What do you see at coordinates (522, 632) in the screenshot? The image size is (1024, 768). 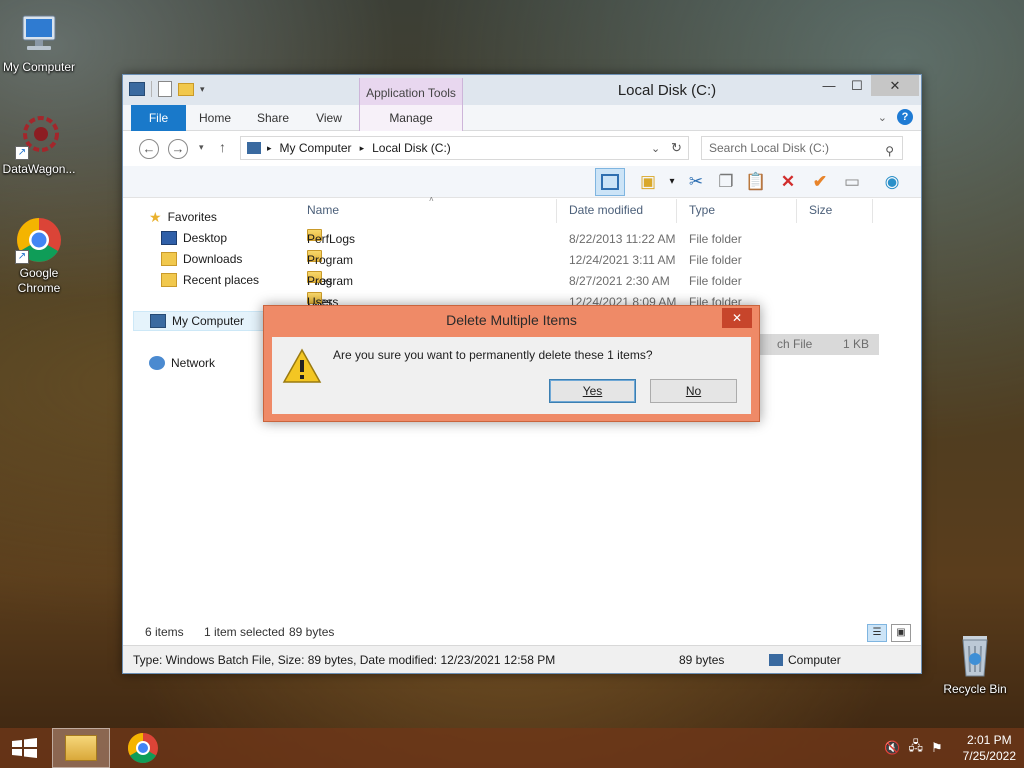 I see `status-bar: 6 items 1 item selected 89 bytes ☰ ▣` at bounding box center [522, 632].